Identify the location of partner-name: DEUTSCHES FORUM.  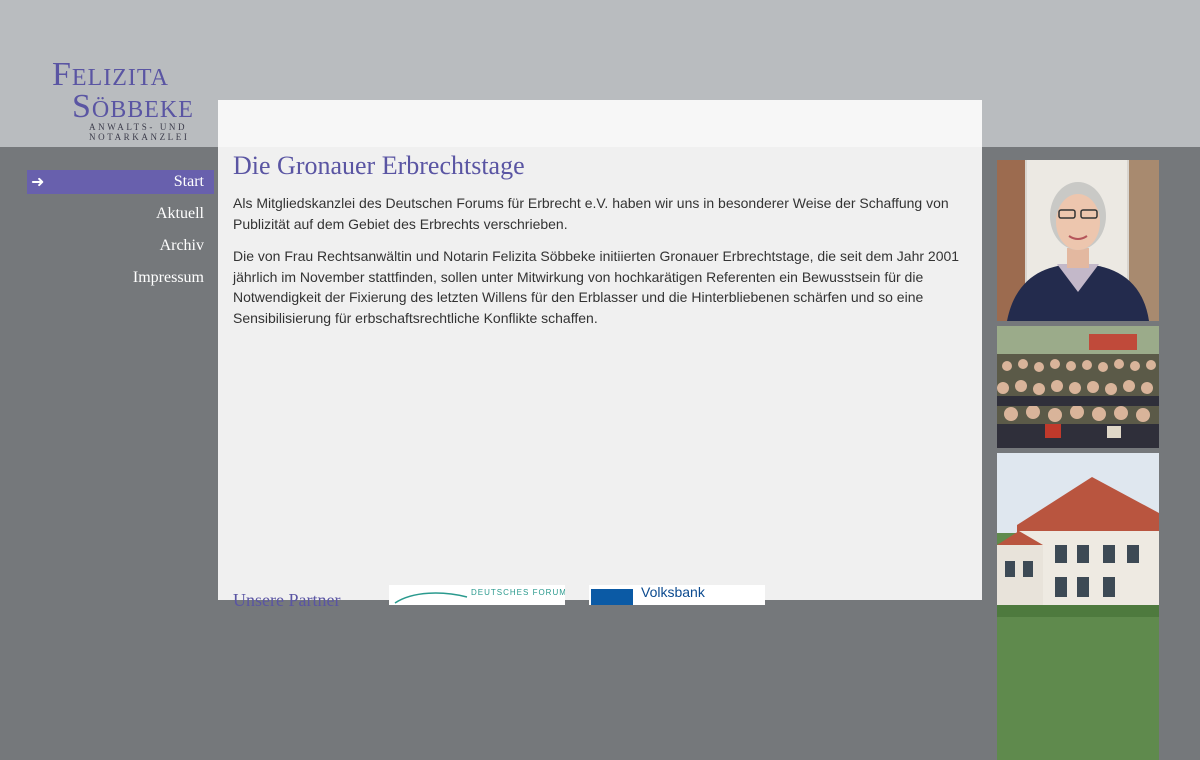
(518, 592).